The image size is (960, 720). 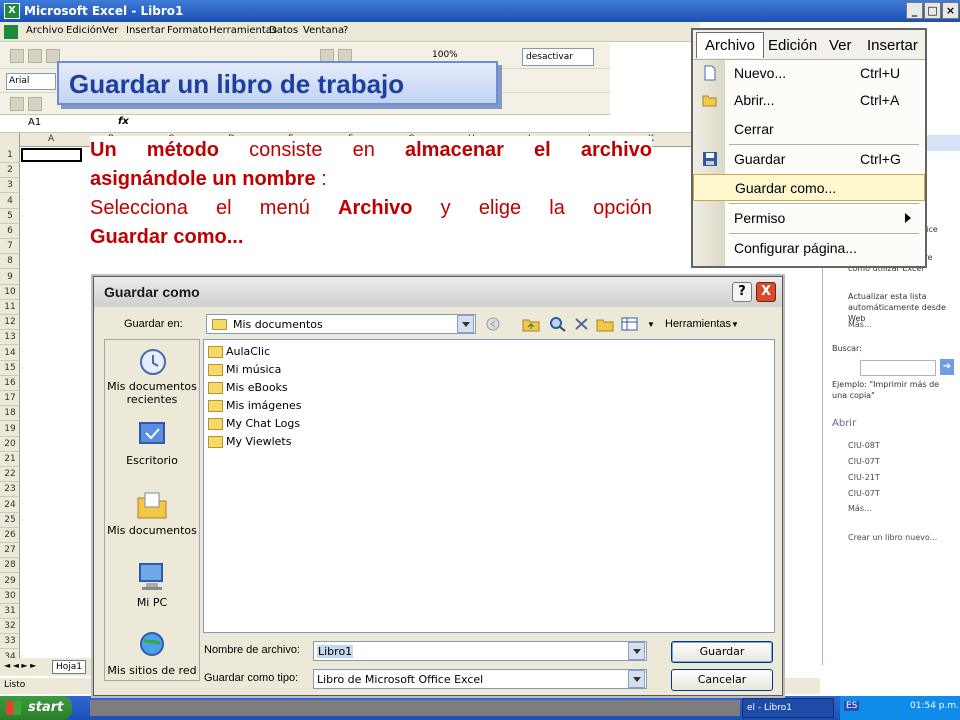 I want to click on row-header: 11, so click(x=10, y=307).